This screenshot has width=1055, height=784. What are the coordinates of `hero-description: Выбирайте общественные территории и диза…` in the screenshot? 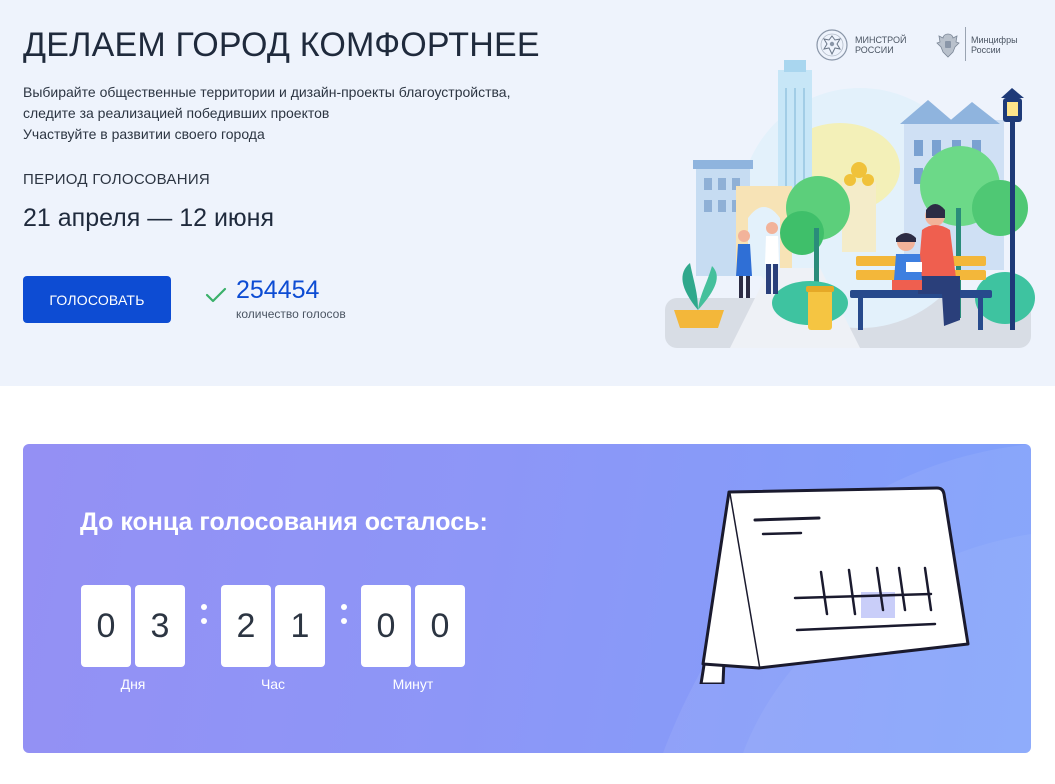 It's located at (266, 113).